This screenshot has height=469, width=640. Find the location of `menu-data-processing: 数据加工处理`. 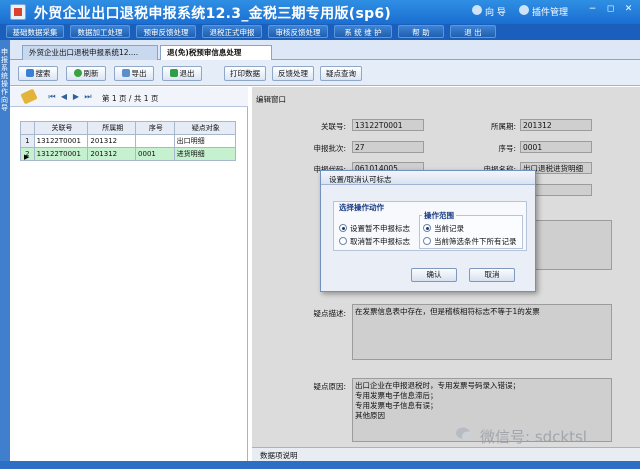

menu-data-processing: 数据加工处理 is located at coordinates (100, 31).